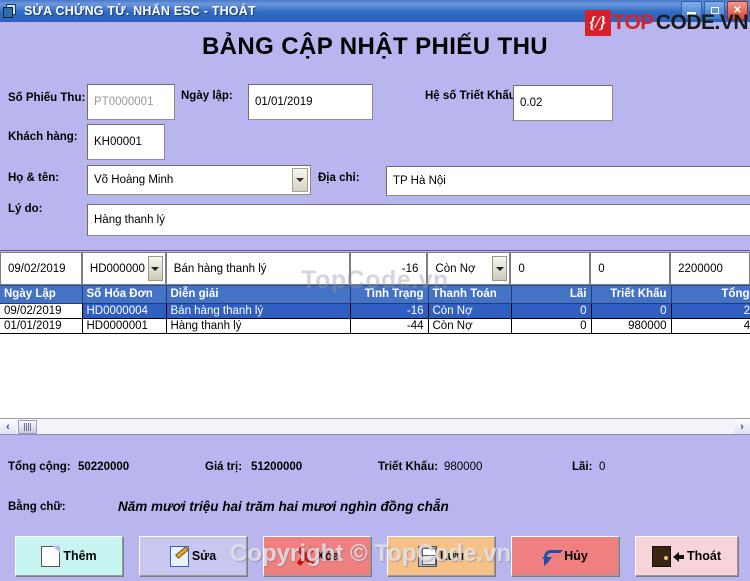 This screenshot has height=581, width=750. I want to click on arrow-left-icon, so click(678, 556).